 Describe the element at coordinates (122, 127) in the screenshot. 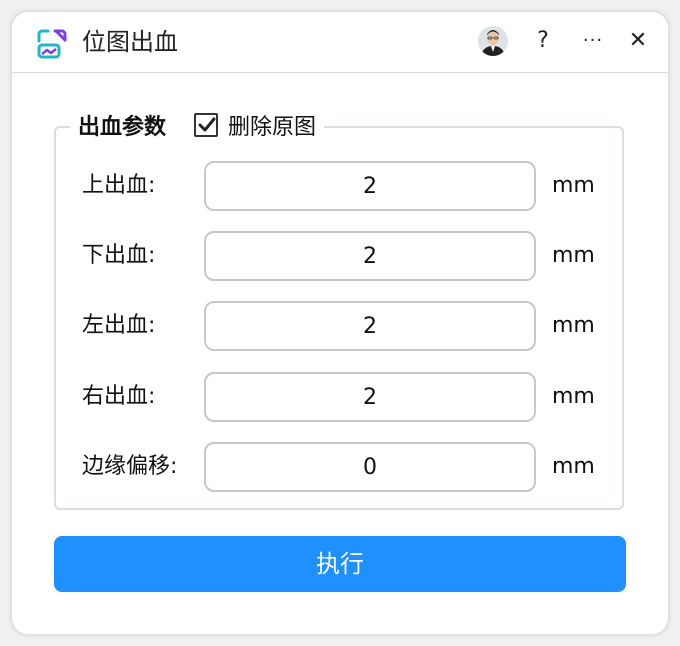

I see `group-title: 出血参数` at that location.